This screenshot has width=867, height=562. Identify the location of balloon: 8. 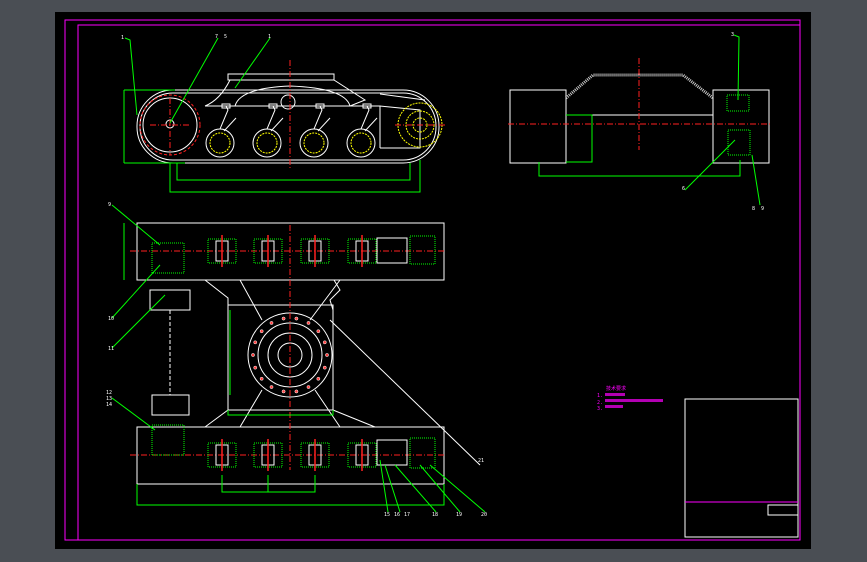
(753, 209).